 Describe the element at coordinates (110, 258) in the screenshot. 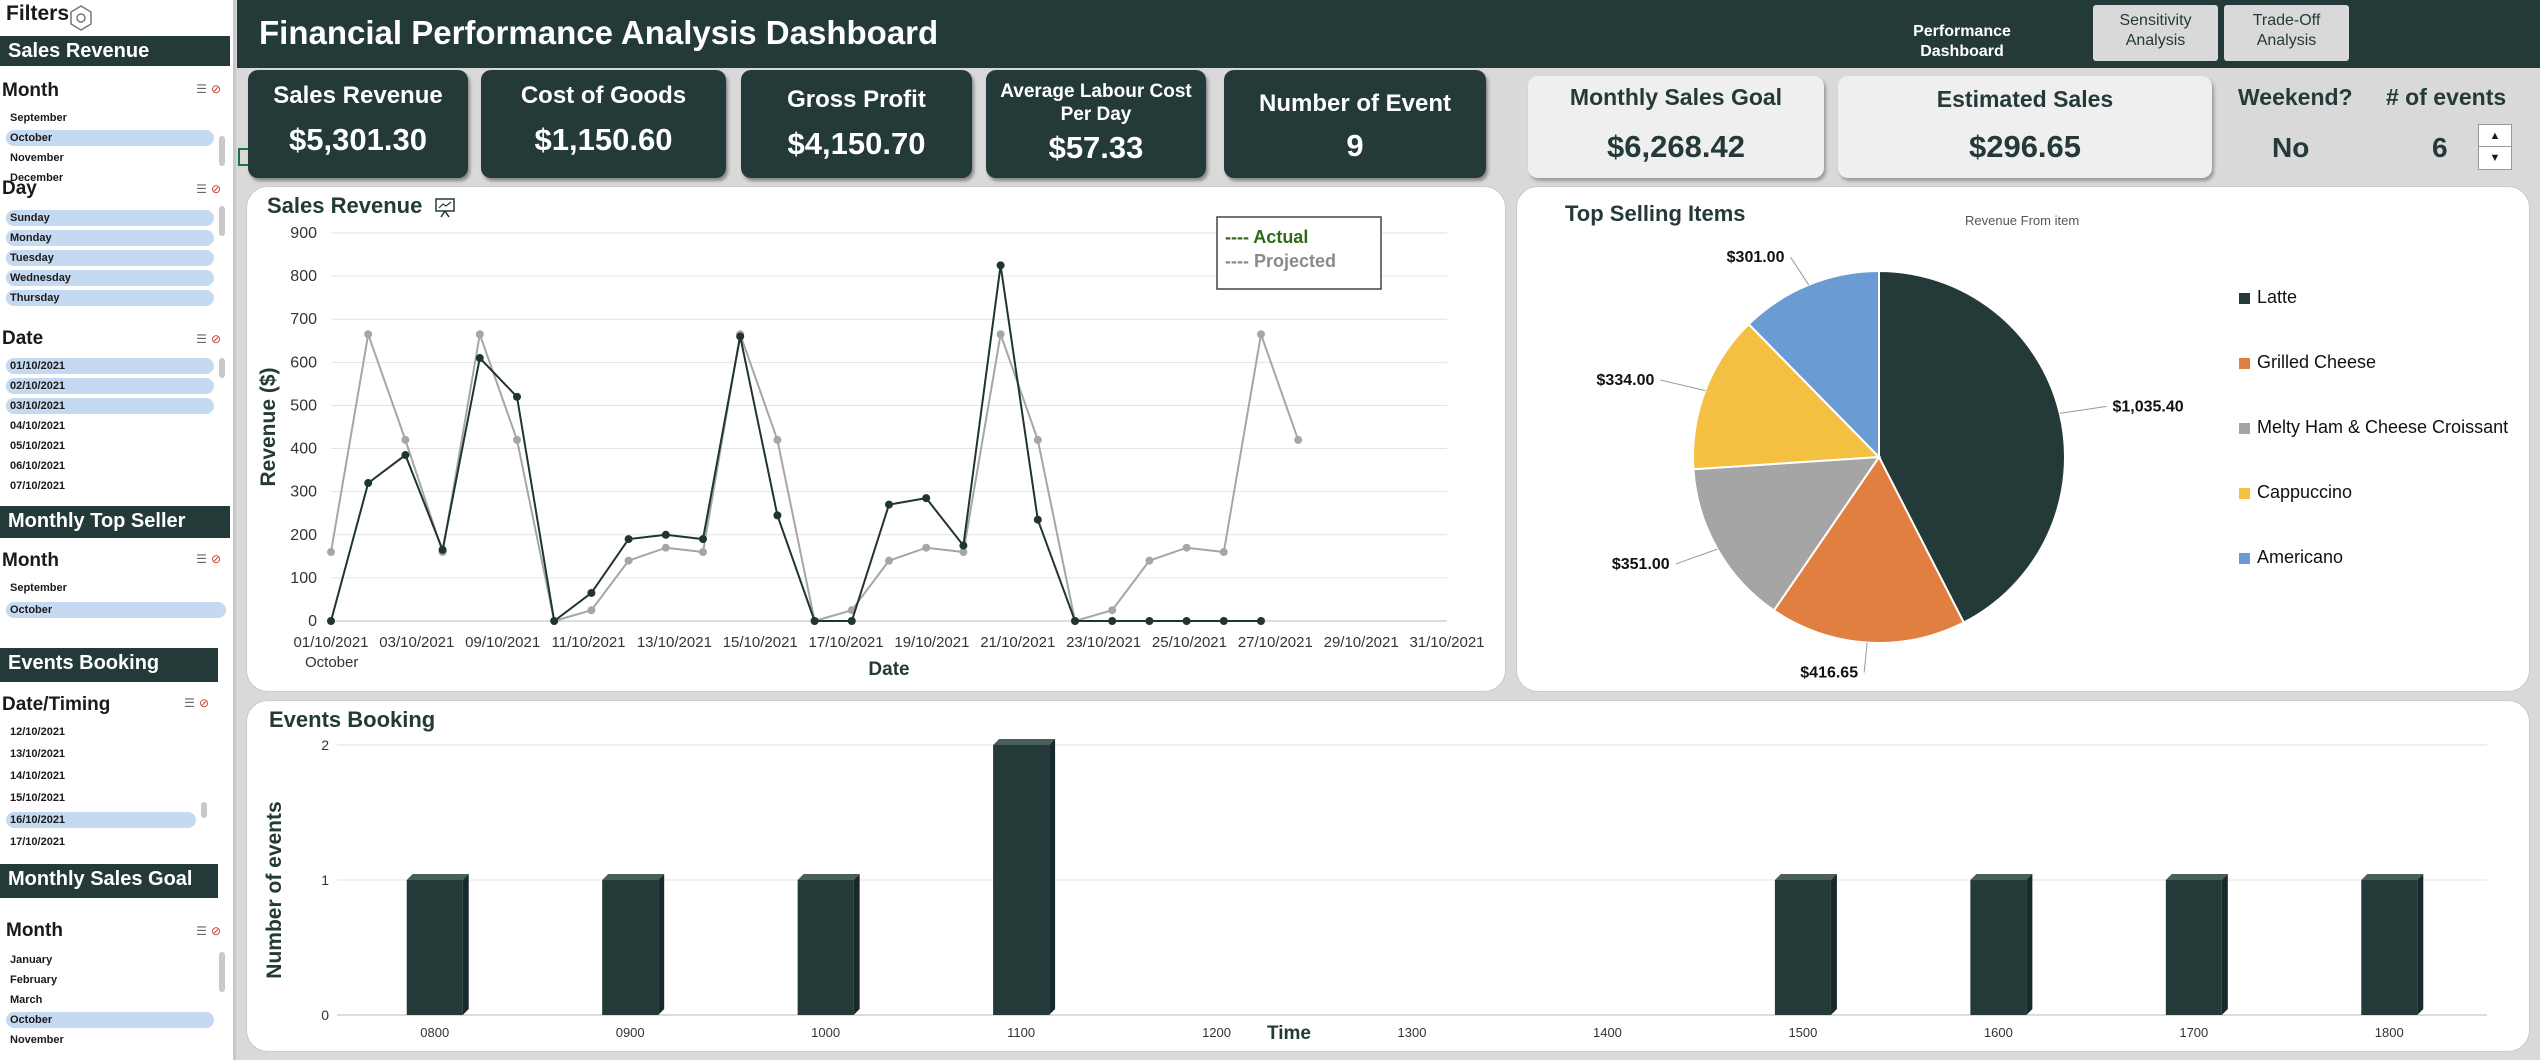

I see `slicer-item: Tuesday` at that location.